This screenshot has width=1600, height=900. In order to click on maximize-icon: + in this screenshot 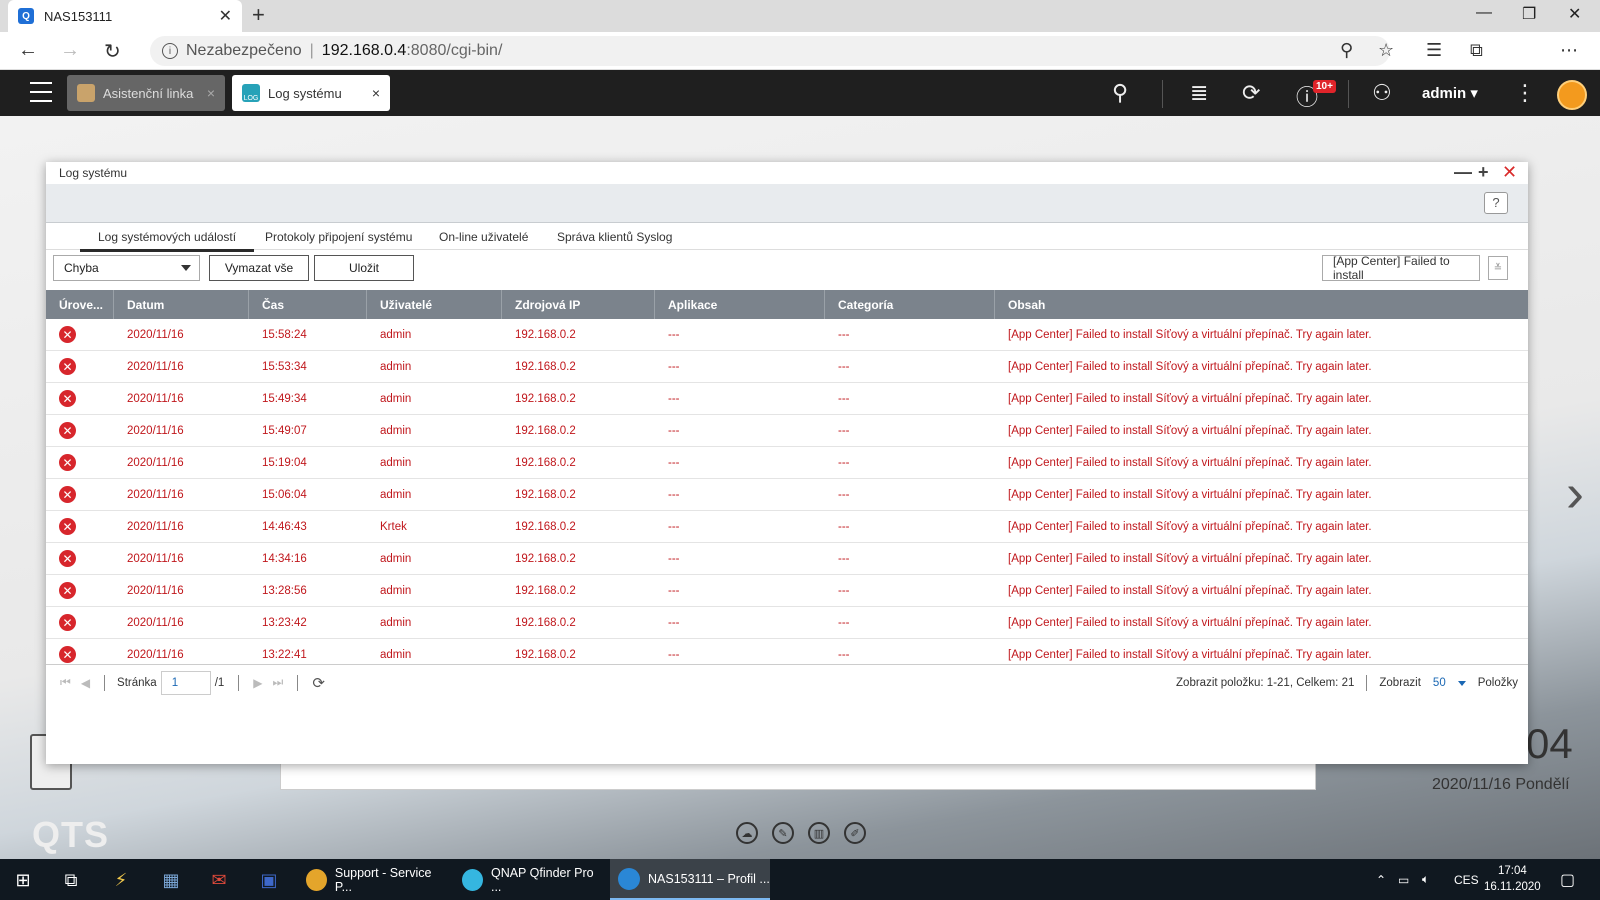, I will do `click(1483, 172)`.